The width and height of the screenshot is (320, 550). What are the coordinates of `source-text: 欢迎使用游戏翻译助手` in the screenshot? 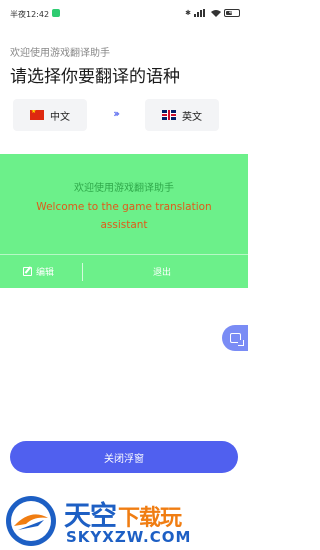 It's located at (124, 188).